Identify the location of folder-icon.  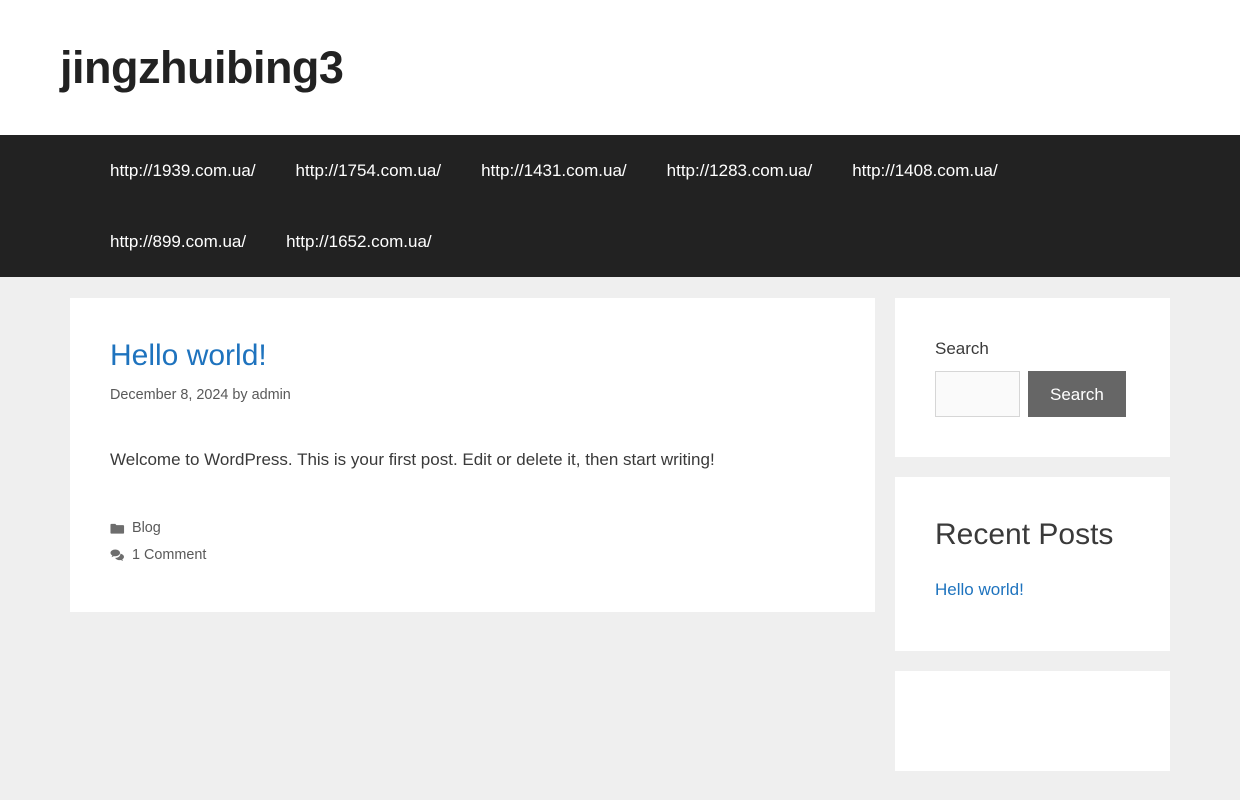
(117, 528).